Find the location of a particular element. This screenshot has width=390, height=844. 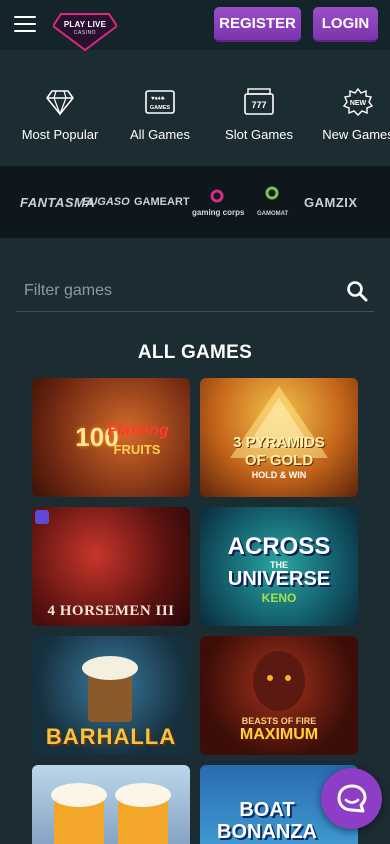

svg-text: 777 is located at coordinates (258, 105).